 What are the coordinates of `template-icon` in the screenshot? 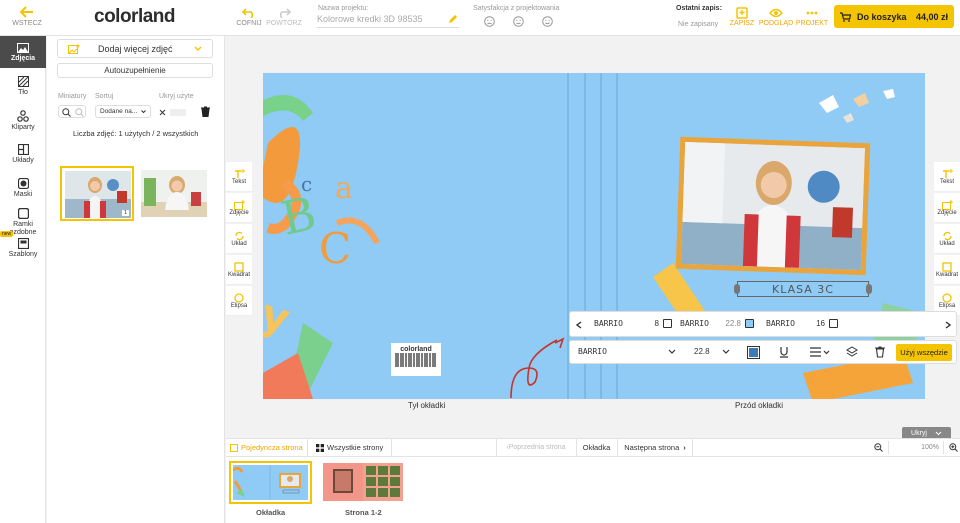 It's located at (23, 243).